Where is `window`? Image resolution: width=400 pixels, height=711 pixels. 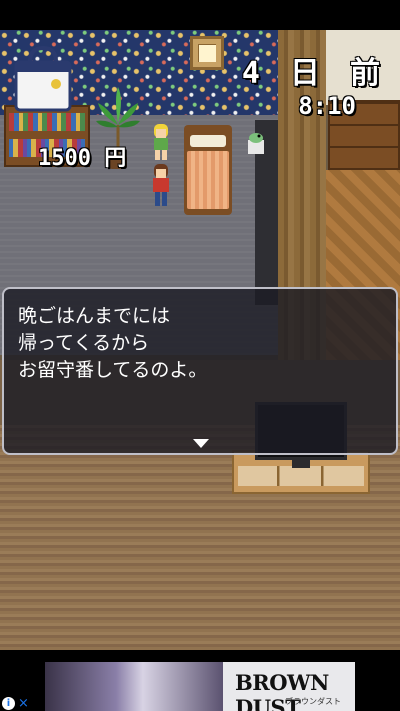 window is located at coordinates (207, 53).